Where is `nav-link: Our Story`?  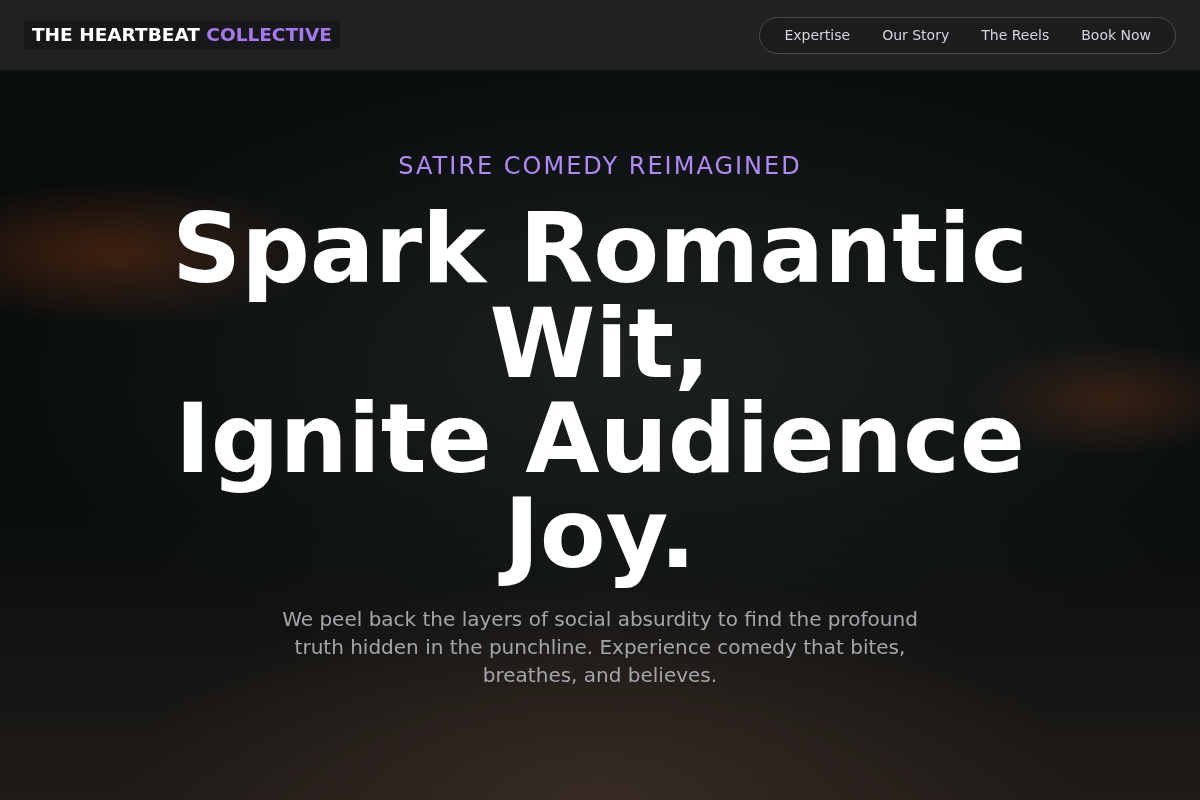 nav-link: Our Story is located at coordinates (916, 35).